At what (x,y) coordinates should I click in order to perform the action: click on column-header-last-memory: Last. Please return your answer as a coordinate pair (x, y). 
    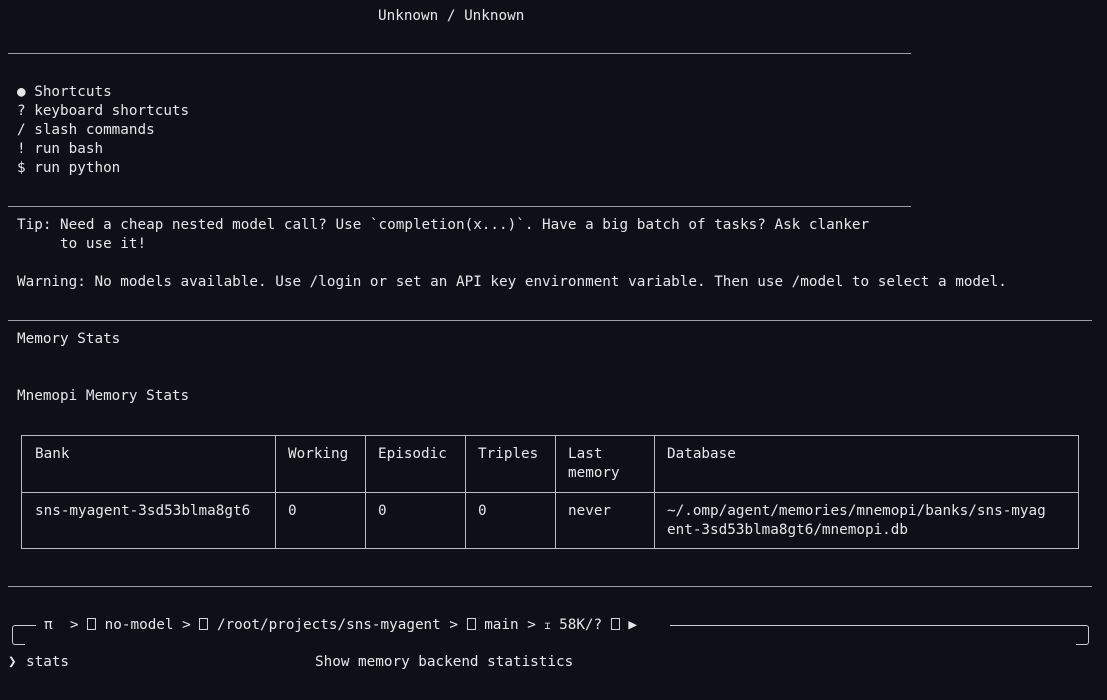
    Looking at the image, I should click on (585, 454).